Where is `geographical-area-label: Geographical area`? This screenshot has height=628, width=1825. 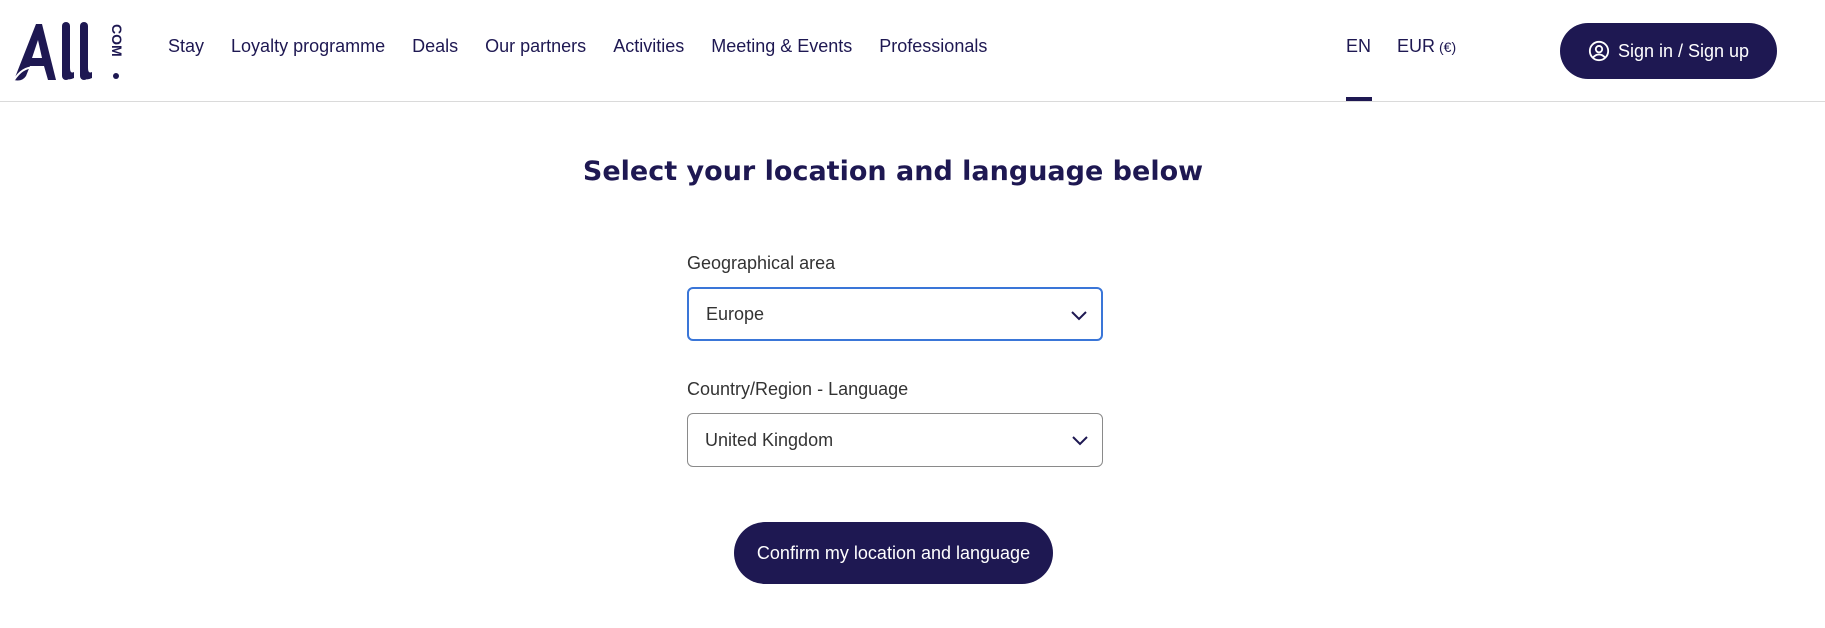 geographical-area-label: Geographical area is located at coordinates (761, 263).